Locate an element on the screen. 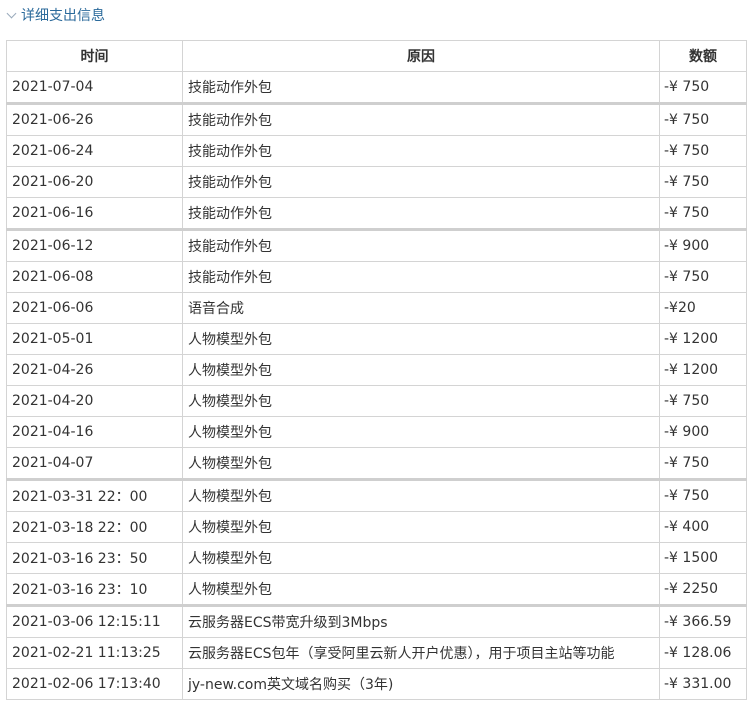 The image size is (751, 702). table-row: 2021-03-16 23：10 人物模型外包 -¥ 2250 is located at coordinates (376, 589).